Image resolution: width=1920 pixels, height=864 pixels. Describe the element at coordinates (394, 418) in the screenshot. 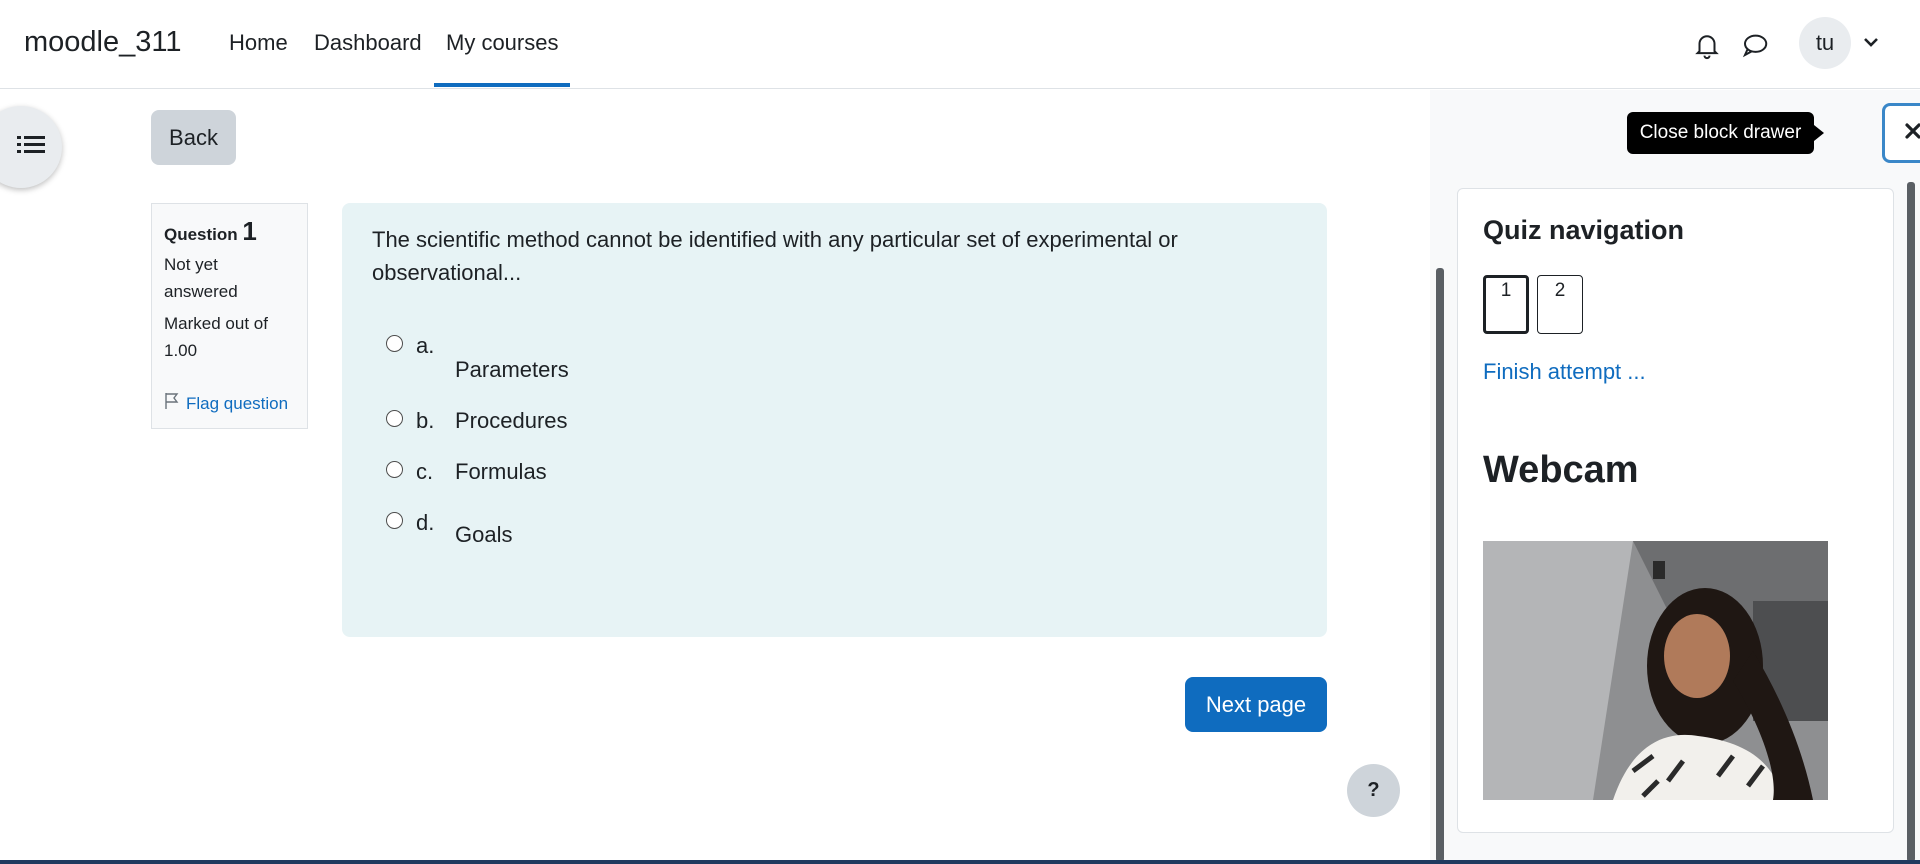

I see `radio-b` at that location.